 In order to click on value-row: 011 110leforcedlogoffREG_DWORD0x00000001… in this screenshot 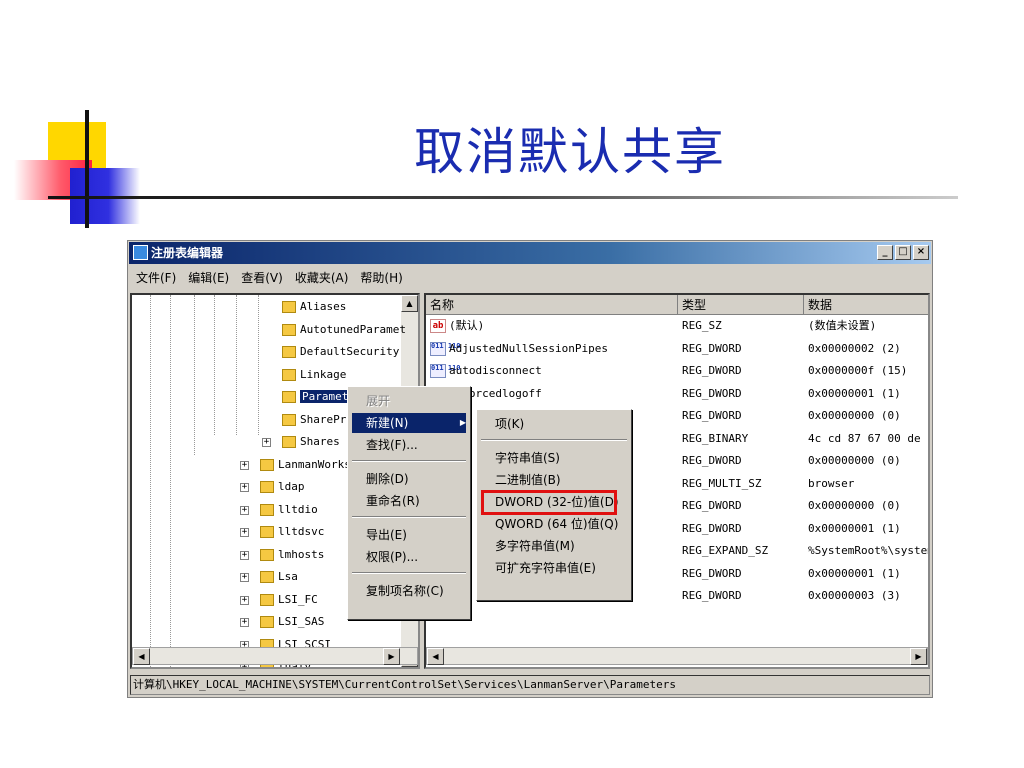, I will do `click(677, 394)`.